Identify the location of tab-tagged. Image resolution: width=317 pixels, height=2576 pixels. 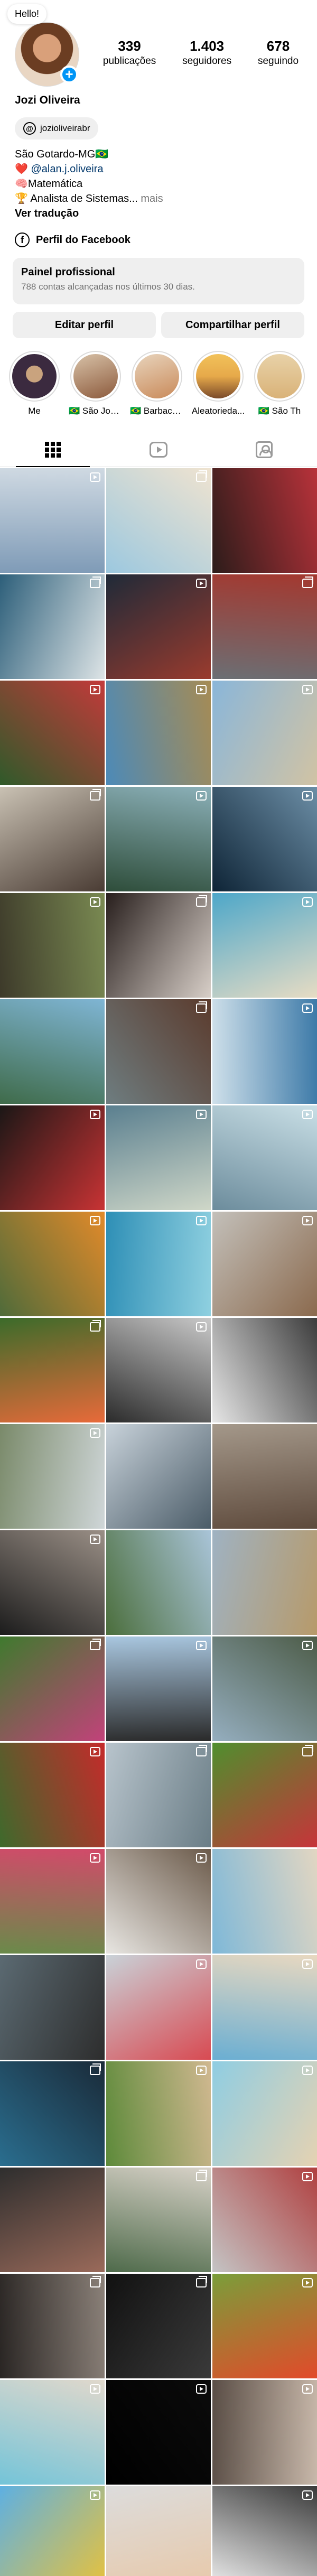
(264, 449).